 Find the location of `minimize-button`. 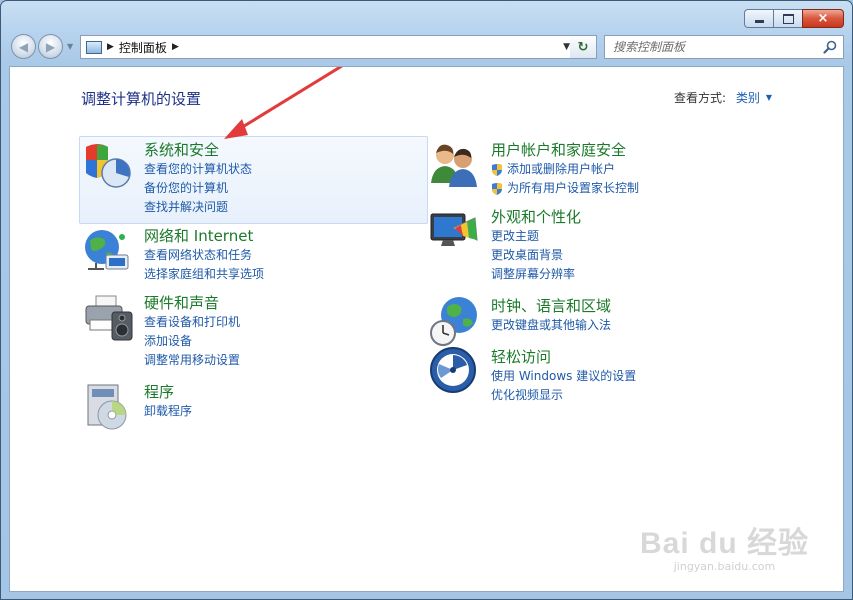

minimize-button is located at coordinates (758, 18).